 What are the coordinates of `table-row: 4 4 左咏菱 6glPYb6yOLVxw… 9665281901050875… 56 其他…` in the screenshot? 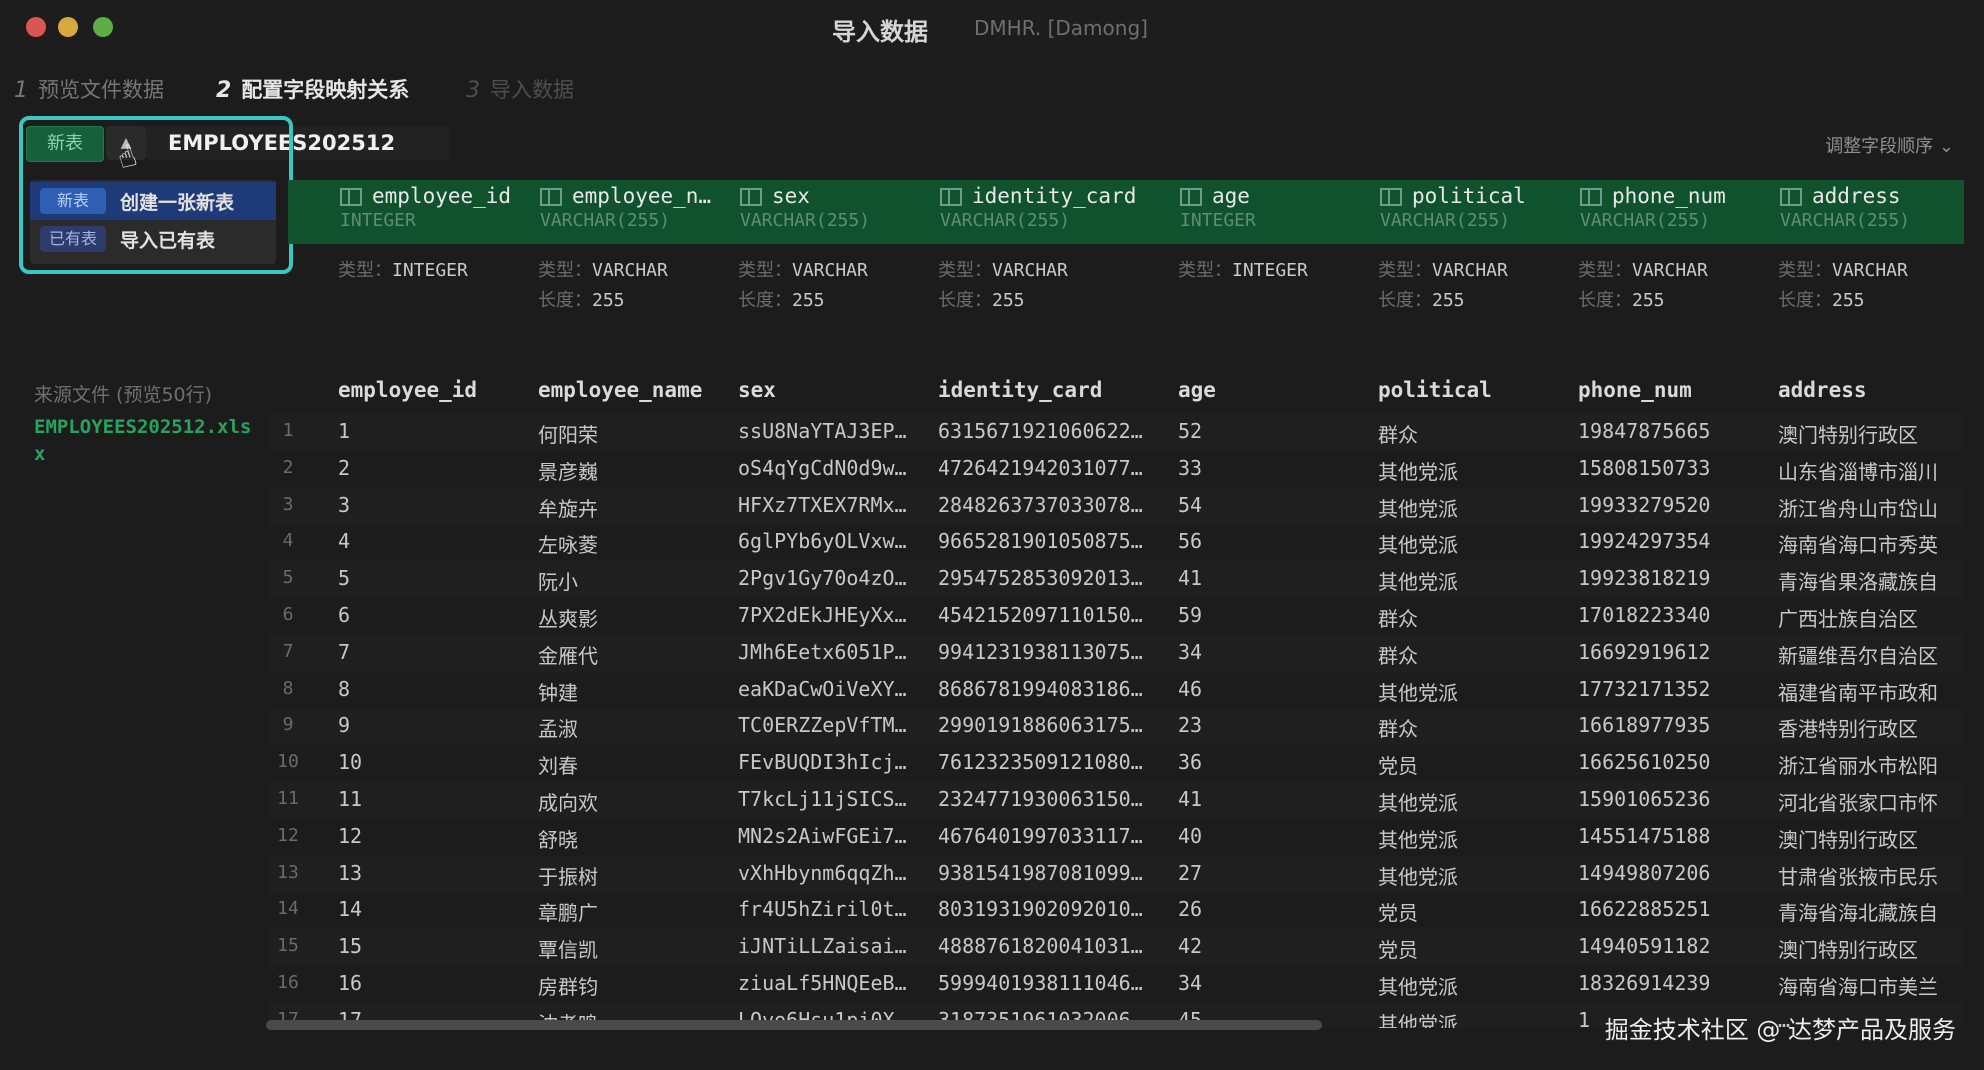 It's located at (1116, 542).